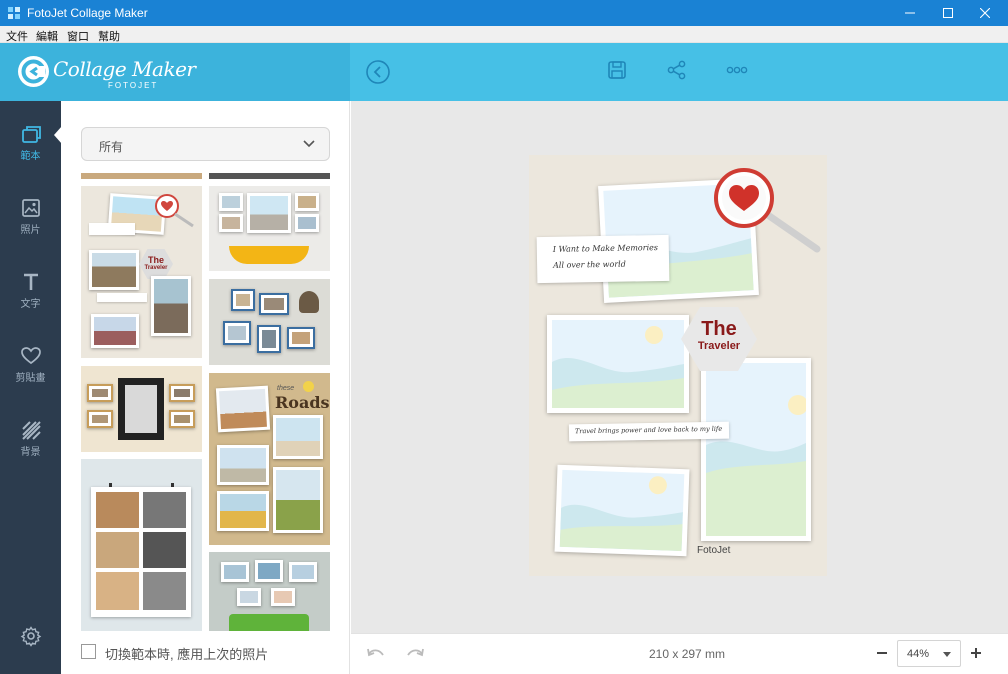  I want to click on template-thumb-boat, so click(269, 228).